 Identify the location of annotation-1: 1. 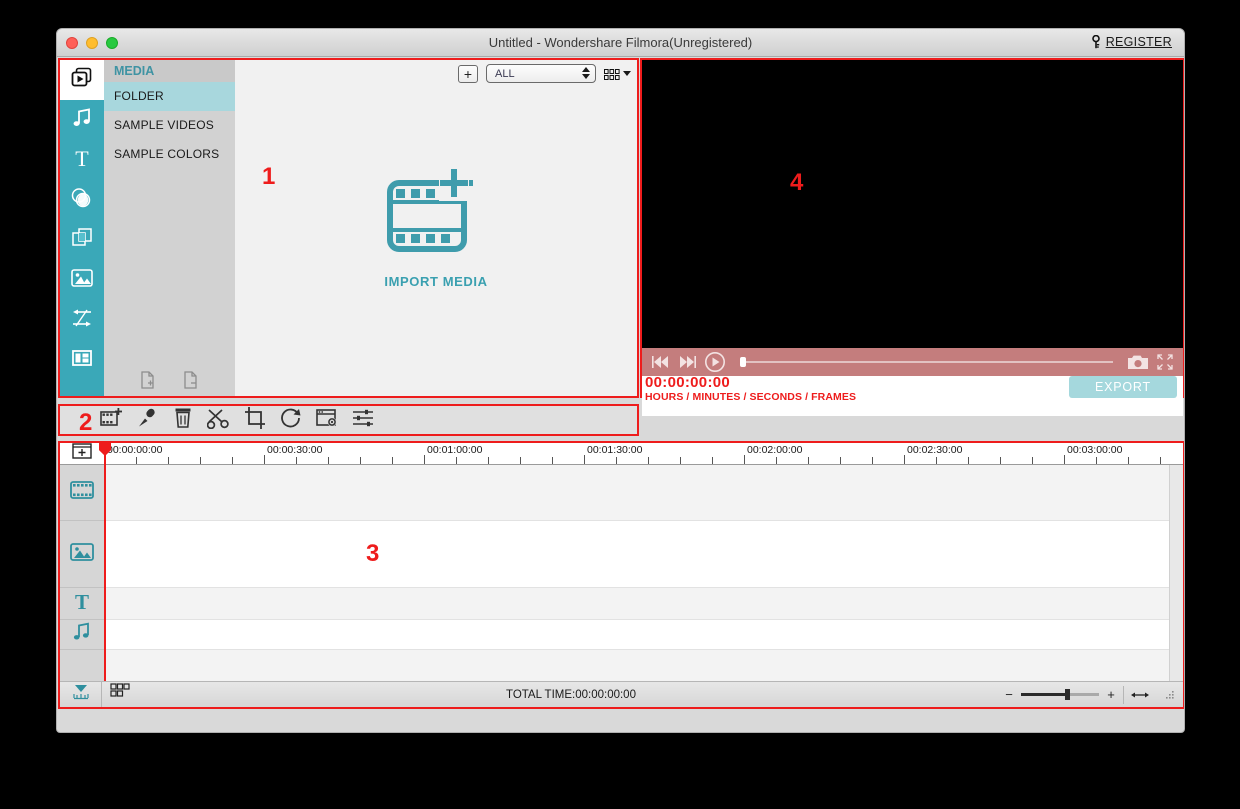
(269, 176).